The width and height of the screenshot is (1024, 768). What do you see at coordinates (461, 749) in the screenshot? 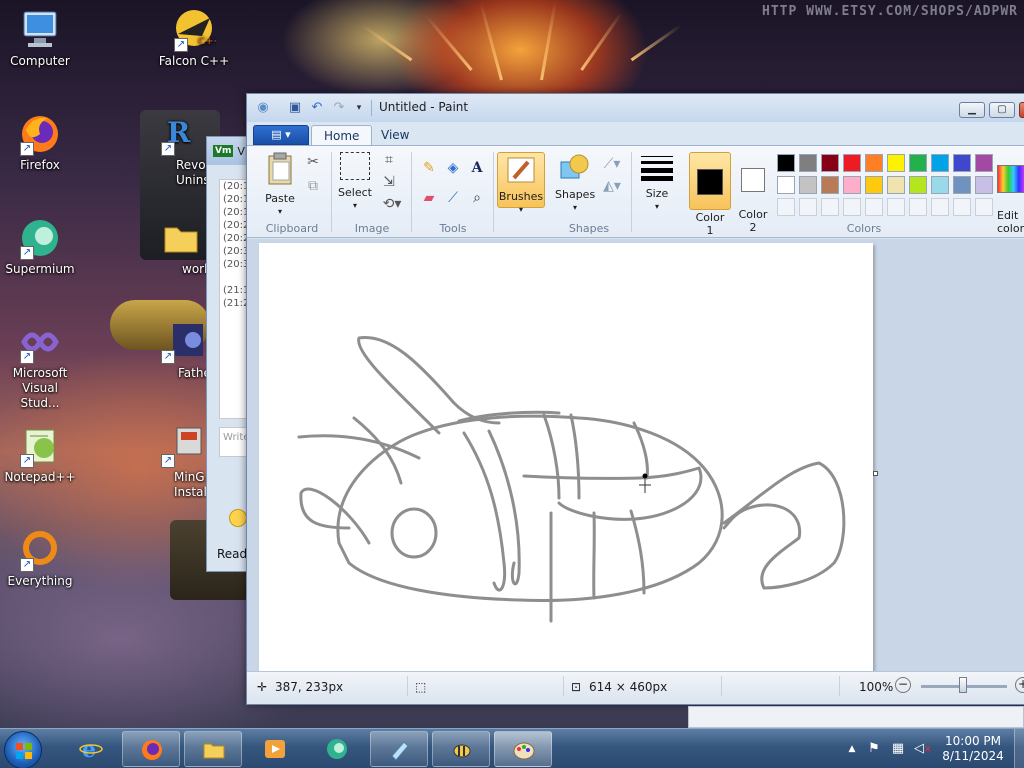
I see `taskbar-app2` at bounding box center [461, 749].